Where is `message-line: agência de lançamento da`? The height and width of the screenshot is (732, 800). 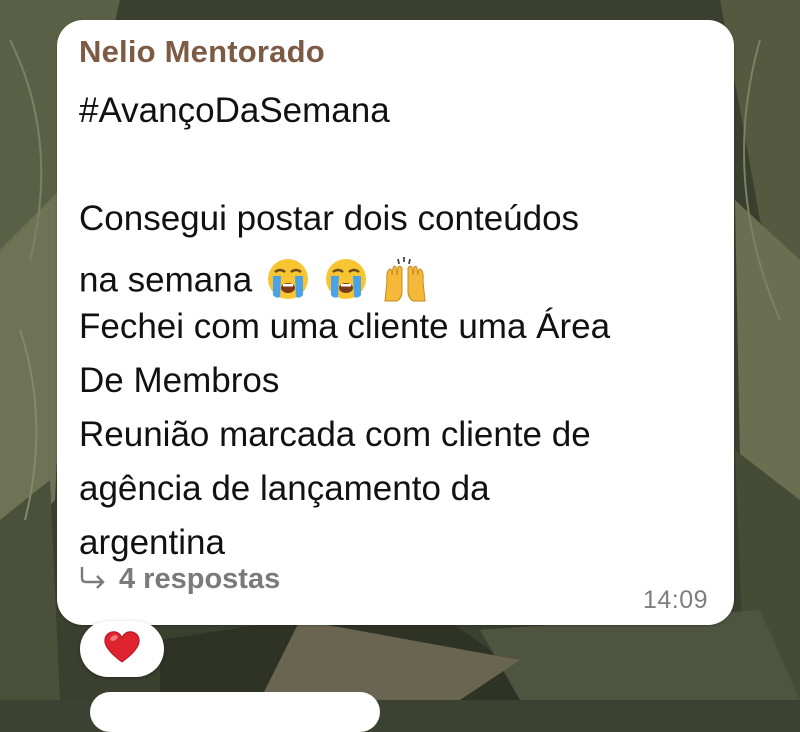 message-line: agência de lançamento da is located at coordinates (284, 488).